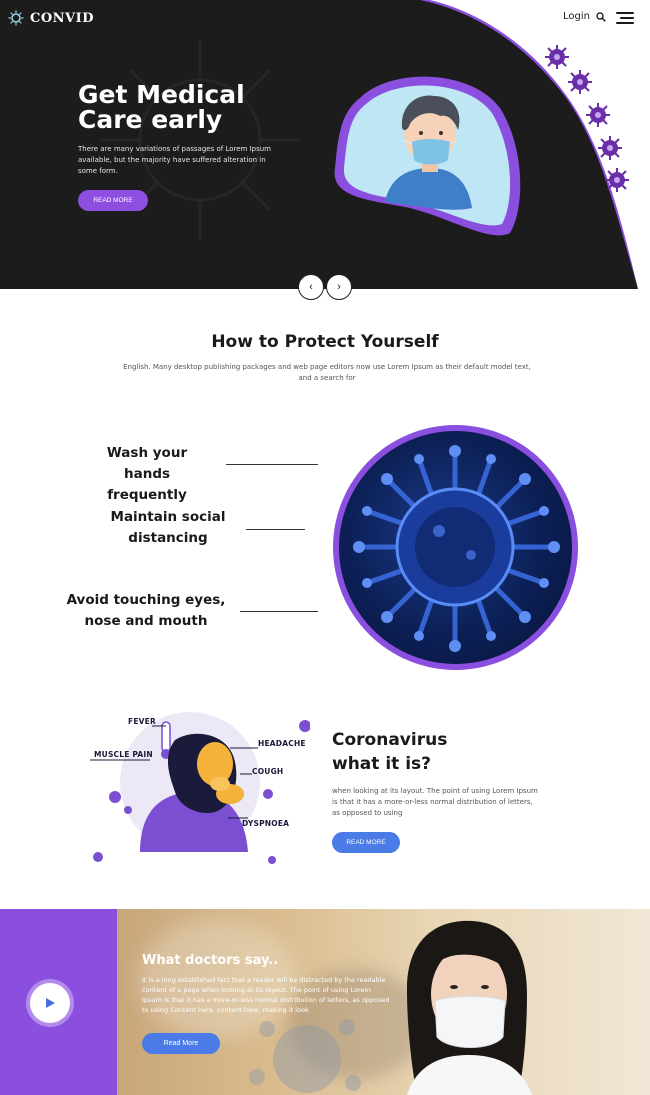  What do you see at coordinates (266, 823) in the screenshot?
I see `symptom-dyspnoea: DYSPNOEA` at bounding box center [266, 823].